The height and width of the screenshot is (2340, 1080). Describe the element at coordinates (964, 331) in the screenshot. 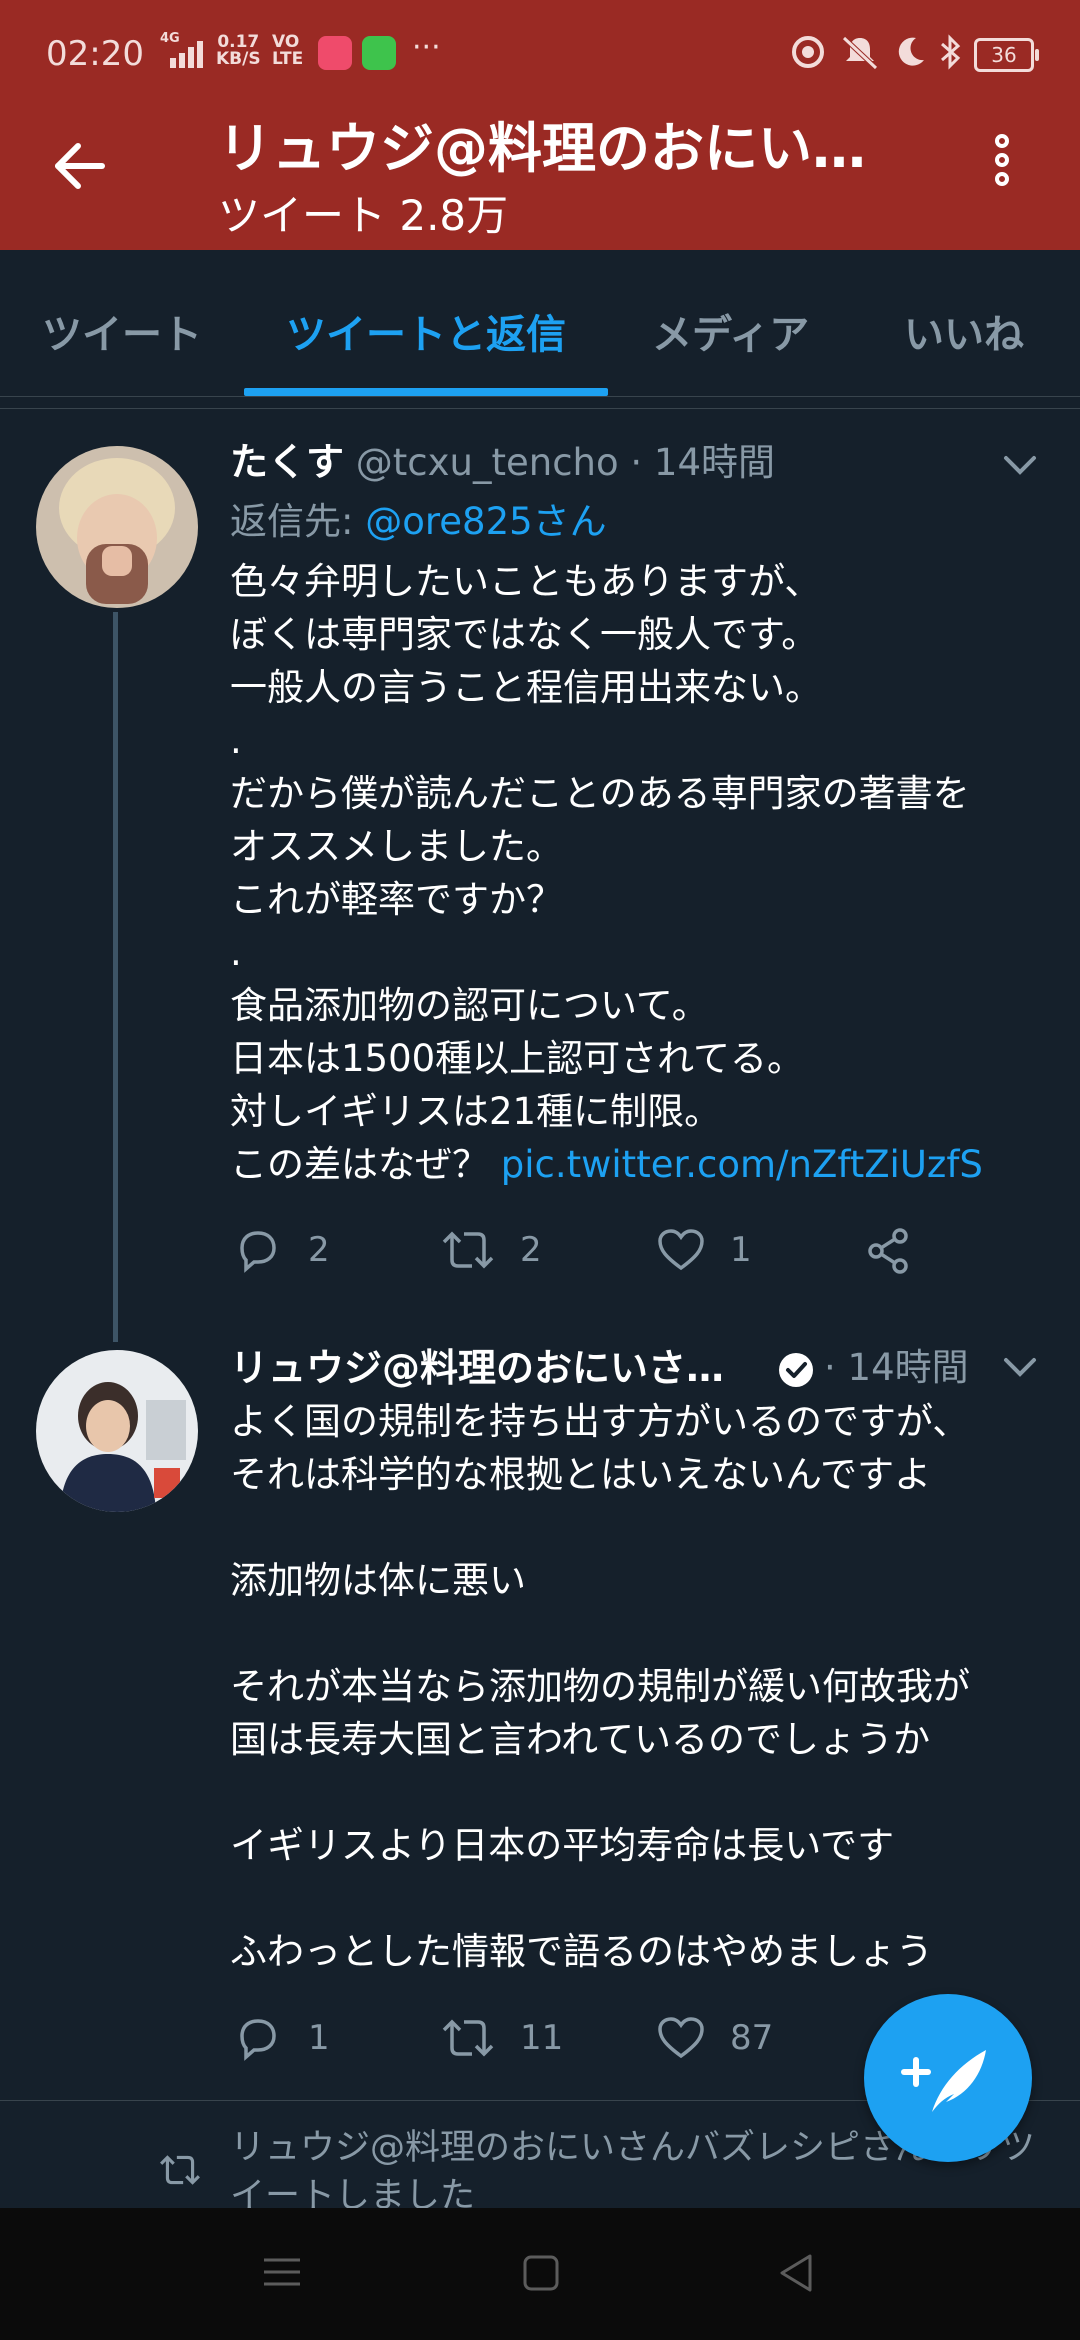

I see `tab-likes: いいね` at that location.